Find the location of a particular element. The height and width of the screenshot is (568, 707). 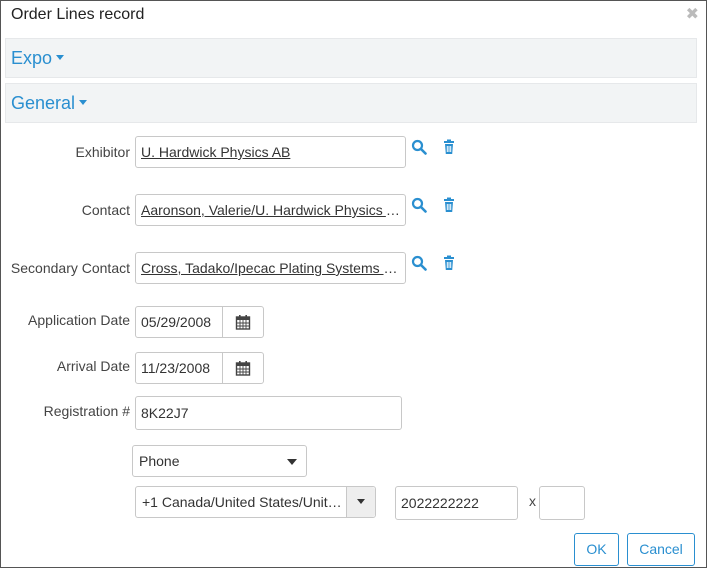

cancel-button: Cancel is located at coordinates (661, 549).